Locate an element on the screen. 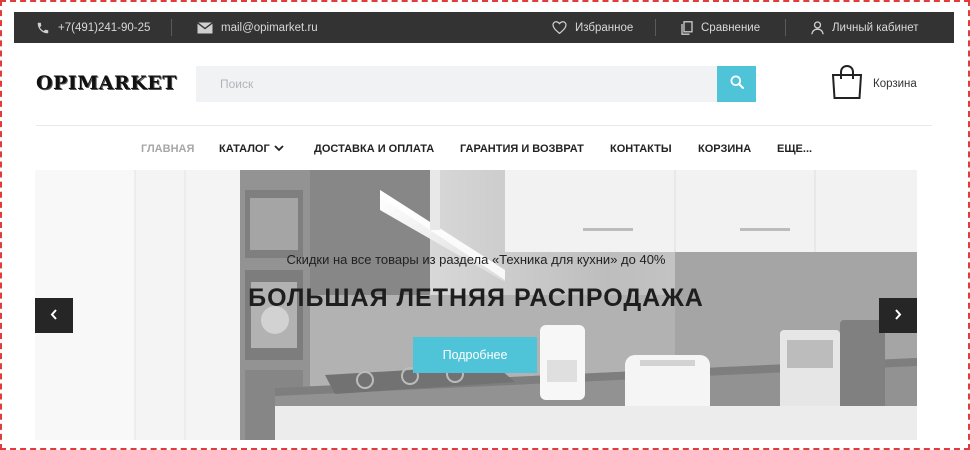 This screenshot has height=450, width=970. nav-item-label: ГЛАВНАЯ is located at coordinates (168, 149).